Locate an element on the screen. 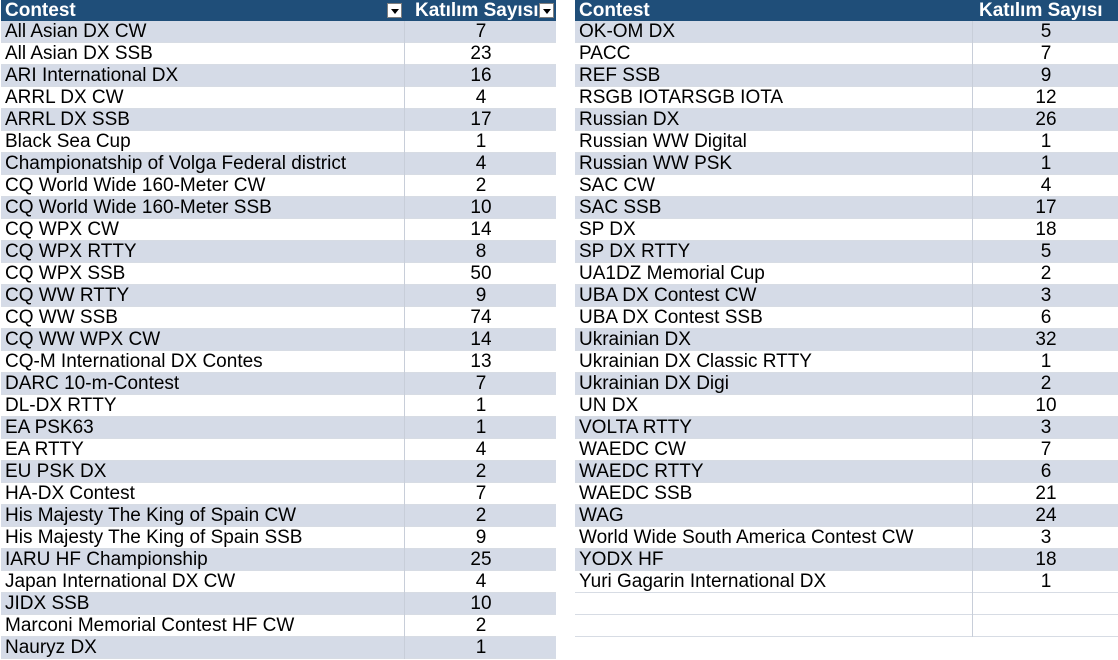 This screenshot has width=1118, height=660. contest-name-cell: CQ WW WPX CW is located at coordinates (82, 340).